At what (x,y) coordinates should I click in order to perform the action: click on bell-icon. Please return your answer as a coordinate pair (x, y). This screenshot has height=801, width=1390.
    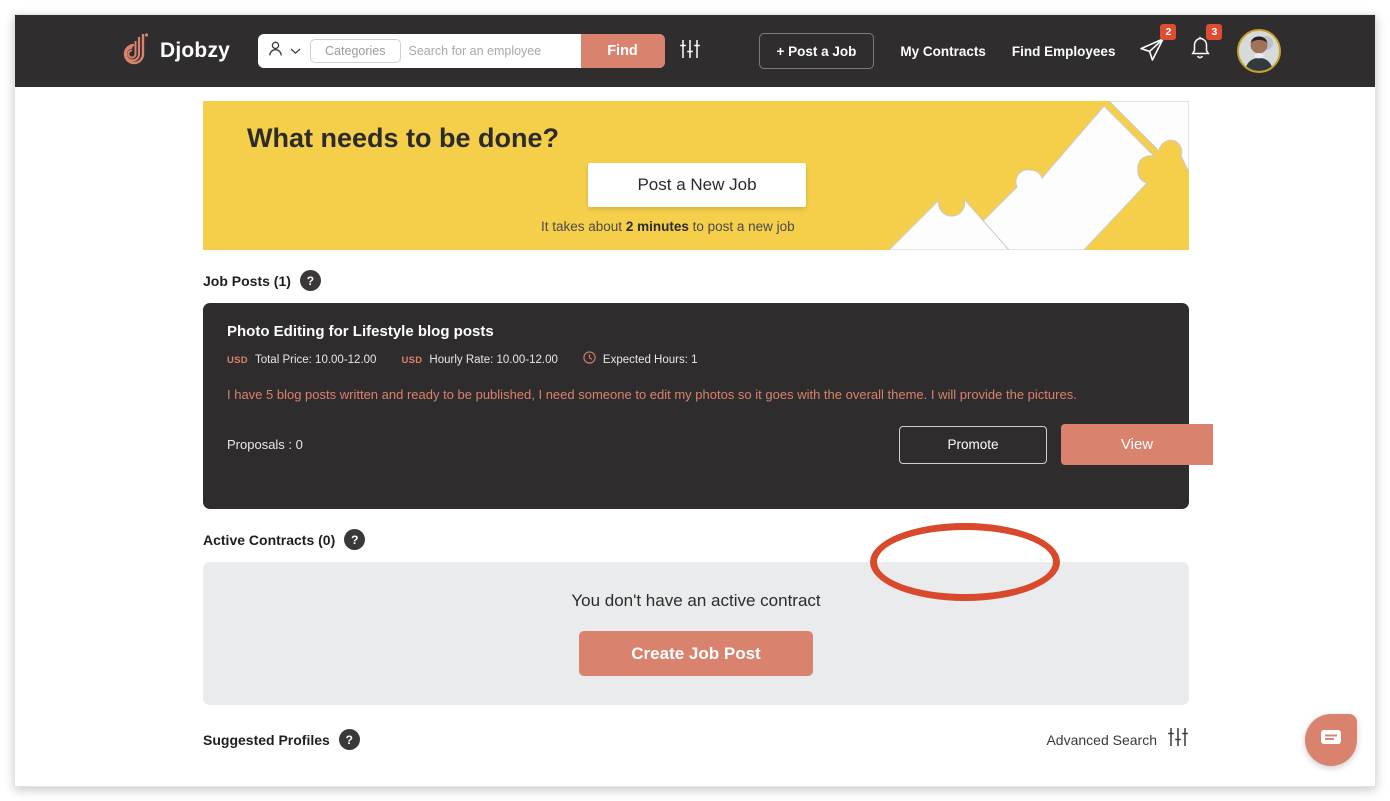
    Looking at the image, I should click on (1200, 50).